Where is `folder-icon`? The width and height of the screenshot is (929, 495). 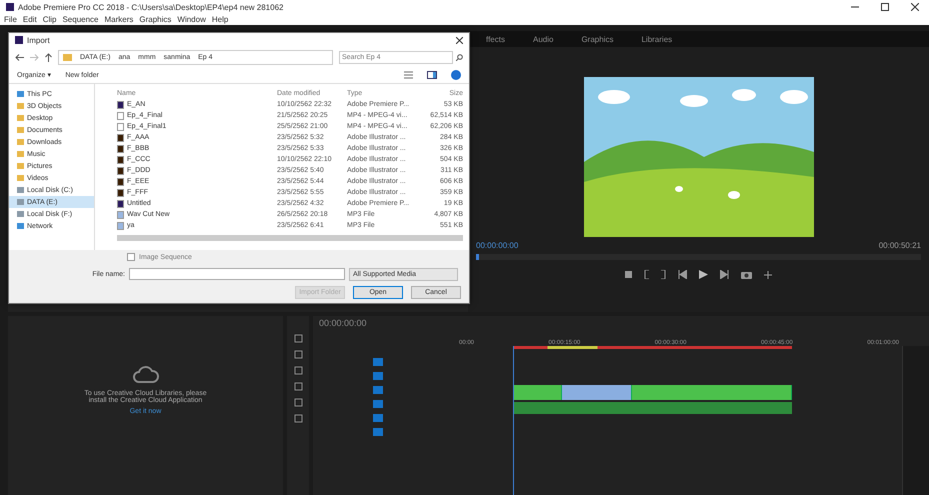 folder-icon is located at coordinates (67, 57).